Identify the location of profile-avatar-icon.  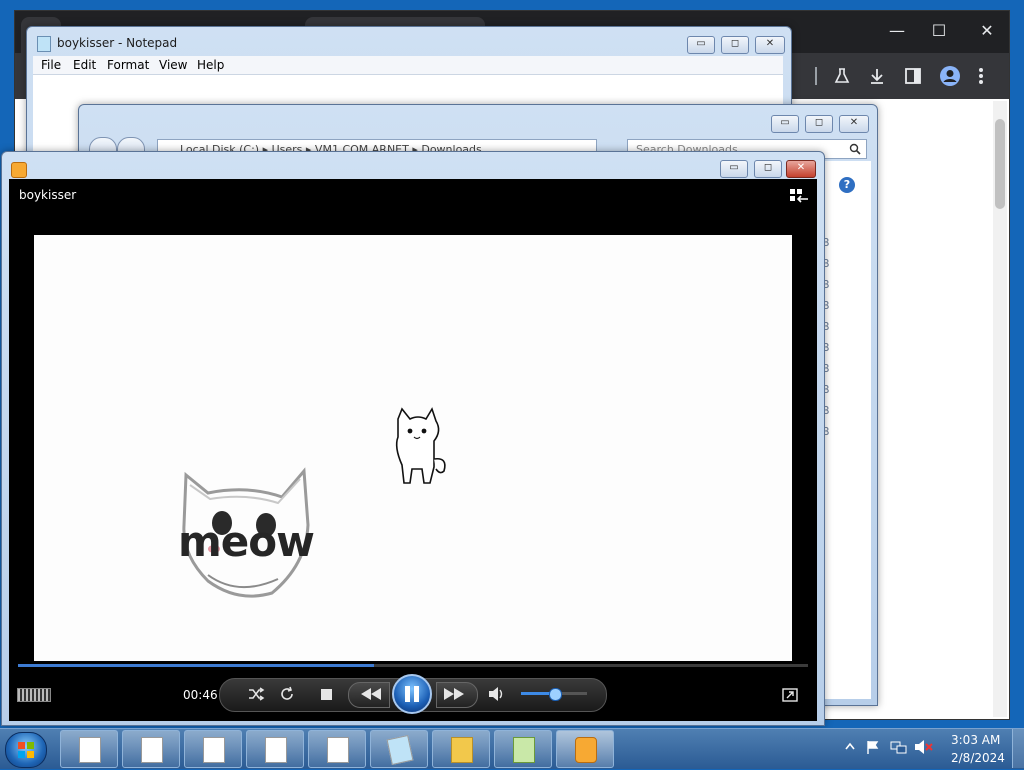
(950, 76).